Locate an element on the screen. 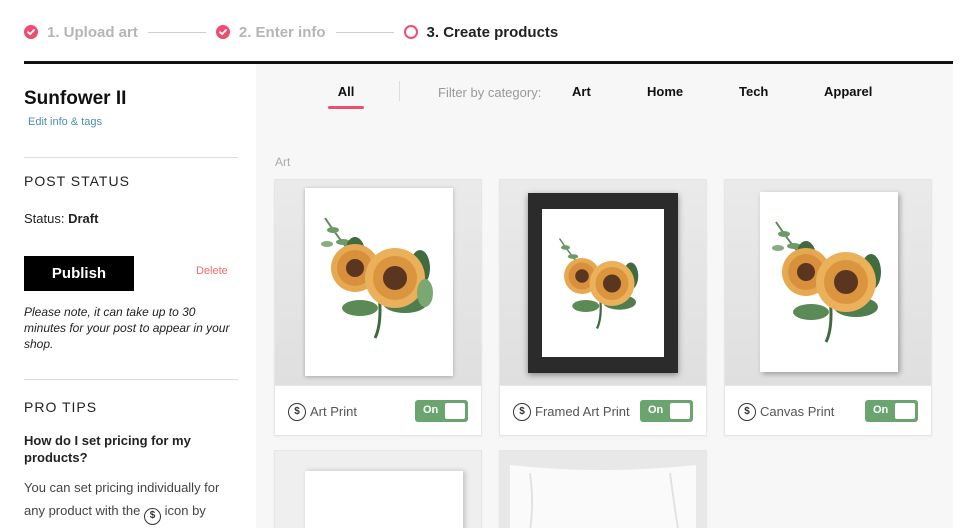 Image resolution: width=960 pixels, height=528 pixels. product-card-framed-art-print: $ Framed Art Print On is located at coordinates (603, 307).